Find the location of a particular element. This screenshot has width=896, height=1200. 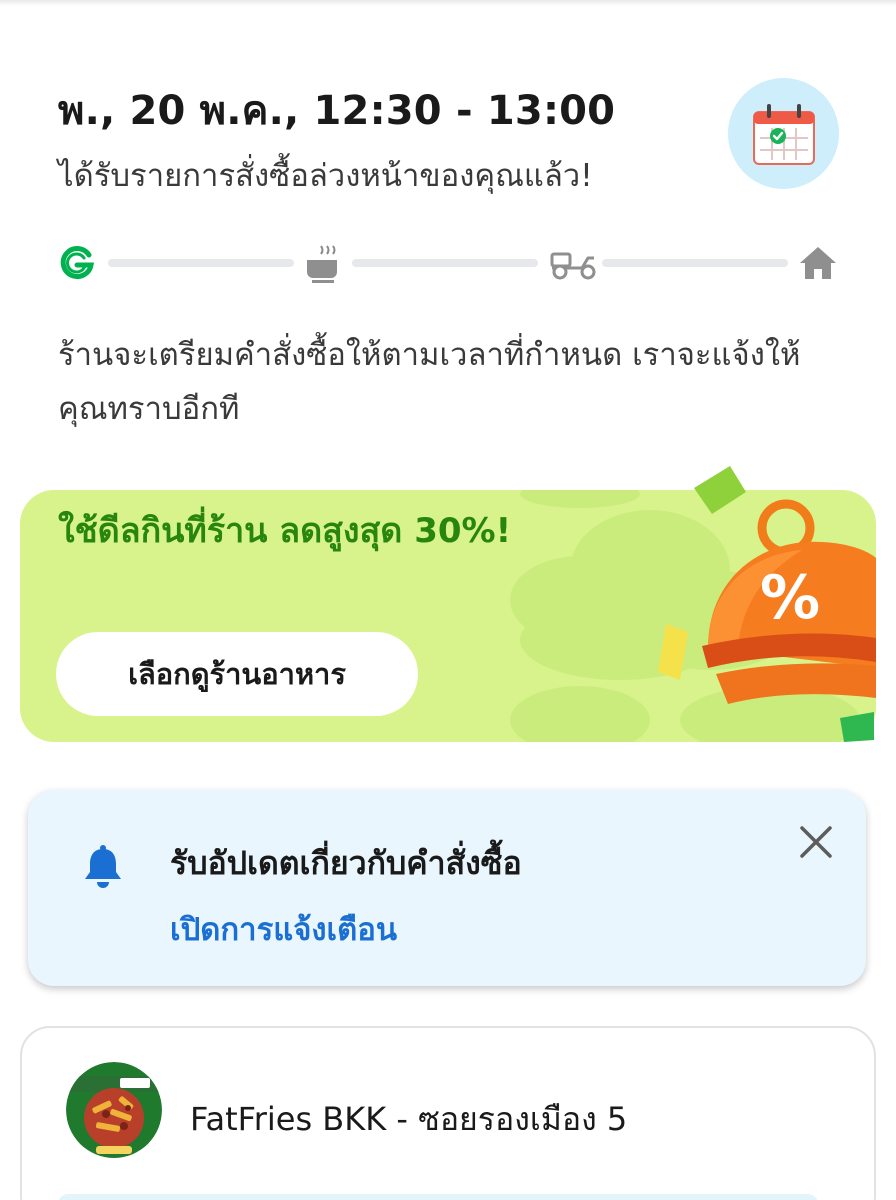

percent-symbol: % is located at coordinates (790, 598).